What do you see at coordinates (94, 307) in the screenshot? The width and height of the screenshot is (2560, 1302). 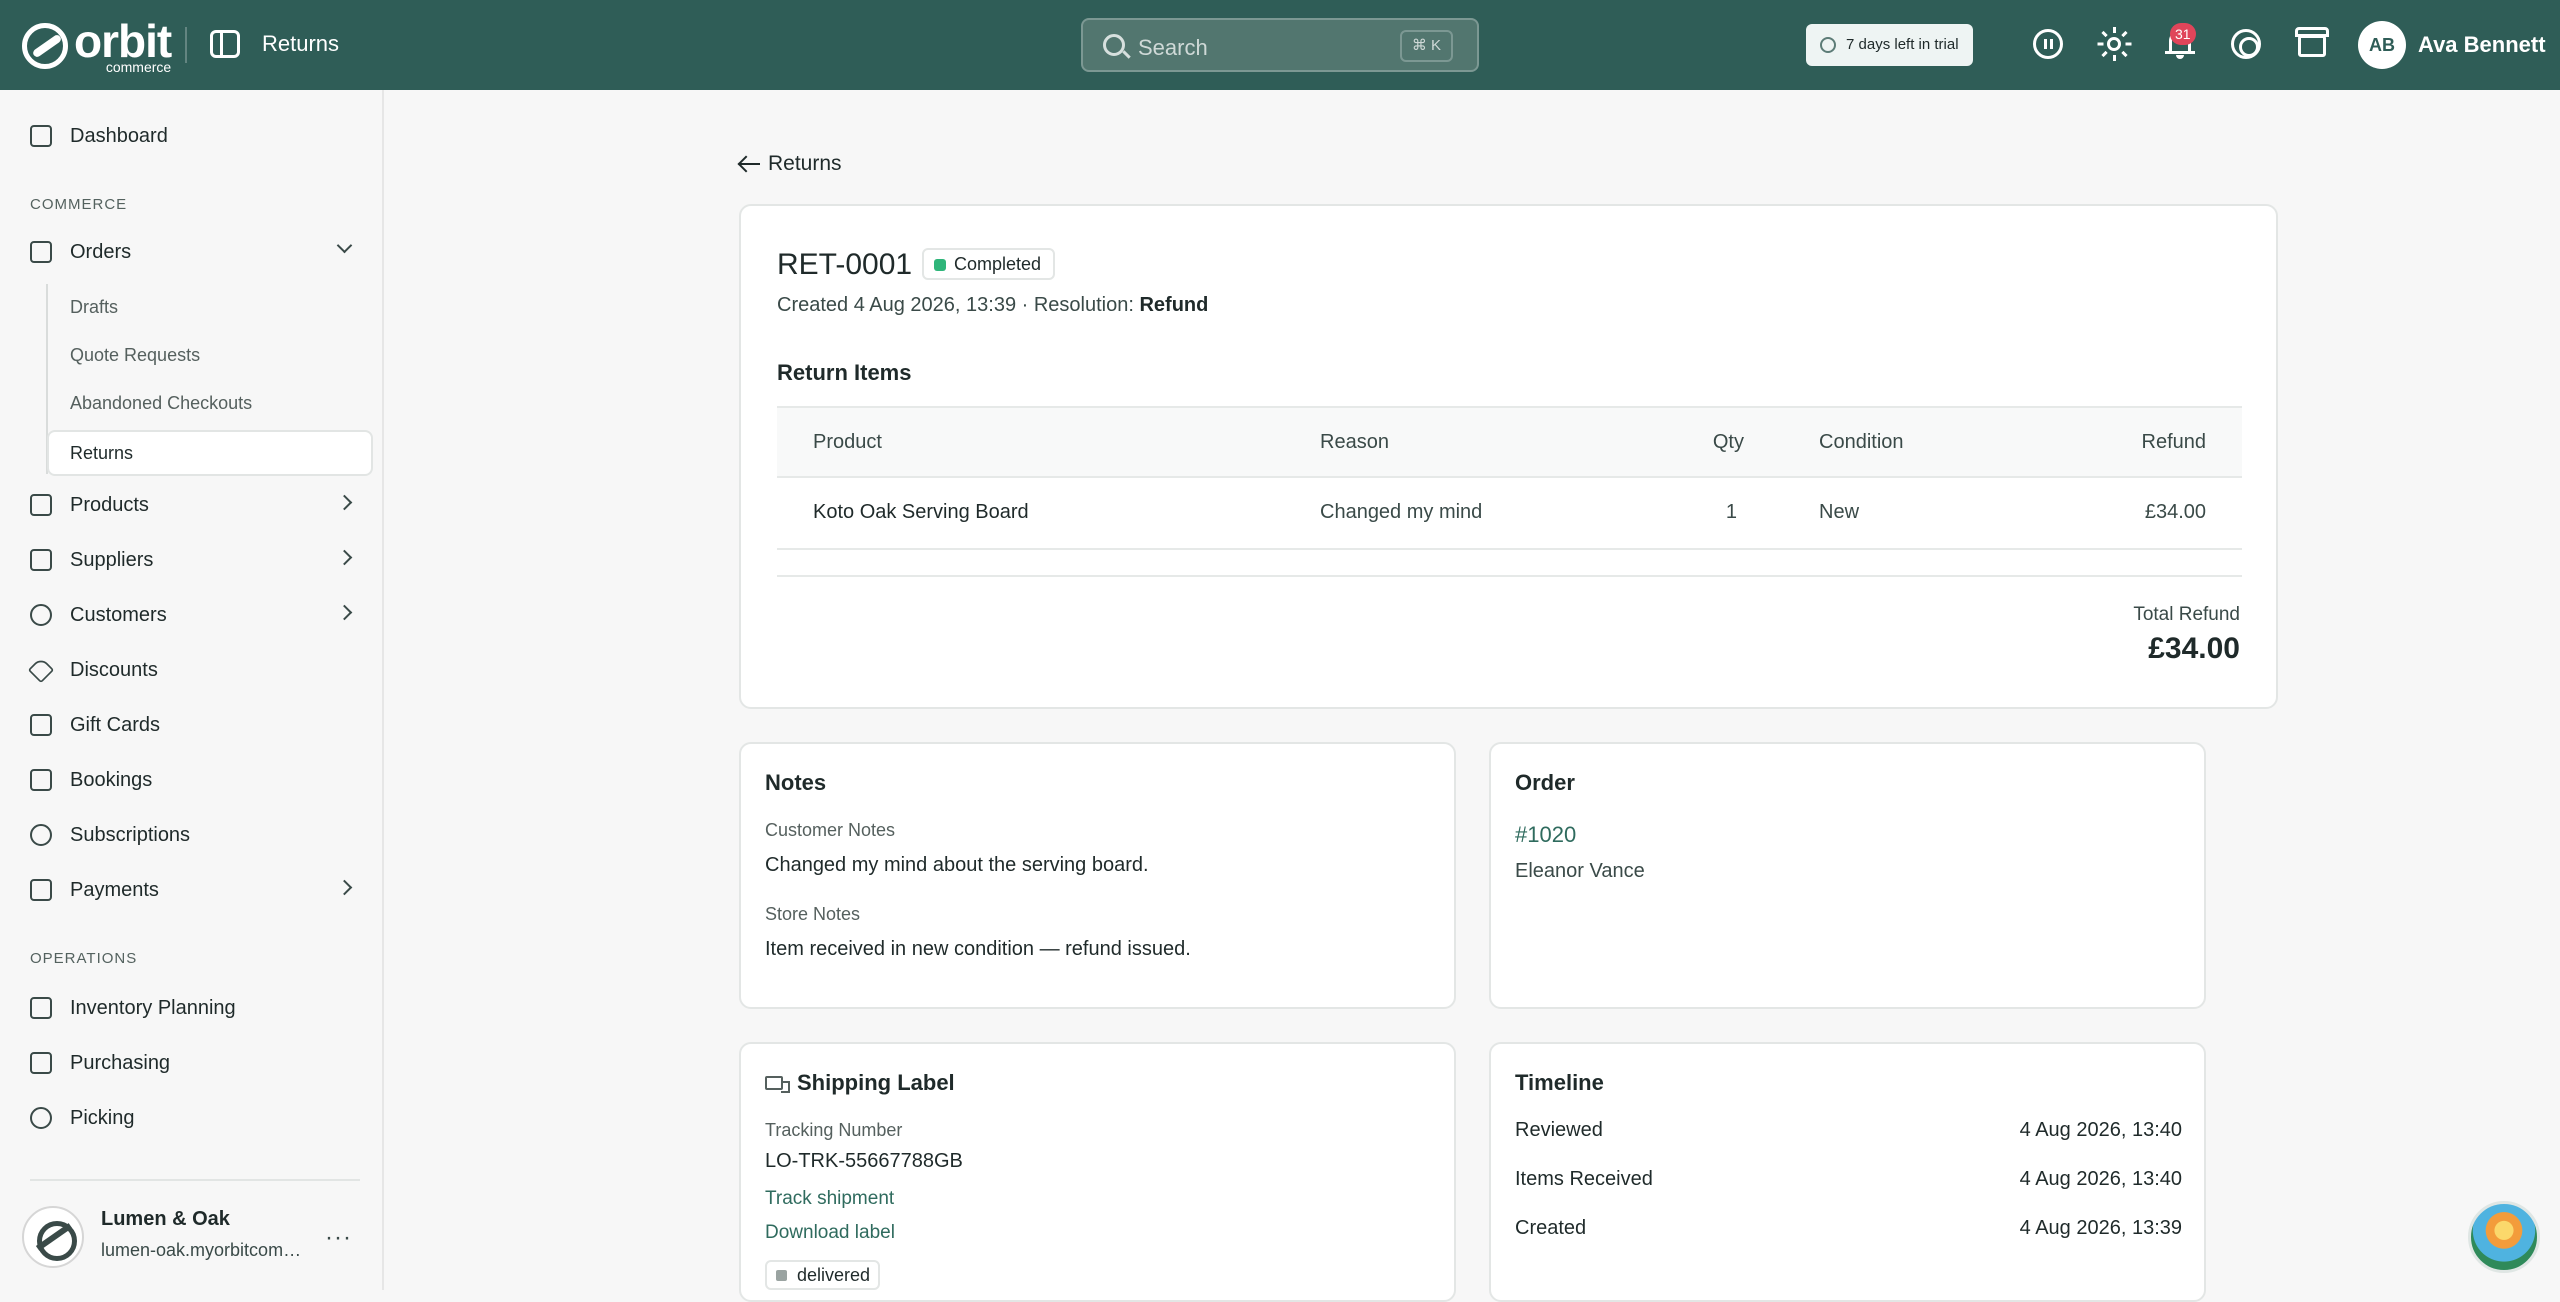 I see `sidebar-item-drafts: Drafts` at bounding box center [94, 307].